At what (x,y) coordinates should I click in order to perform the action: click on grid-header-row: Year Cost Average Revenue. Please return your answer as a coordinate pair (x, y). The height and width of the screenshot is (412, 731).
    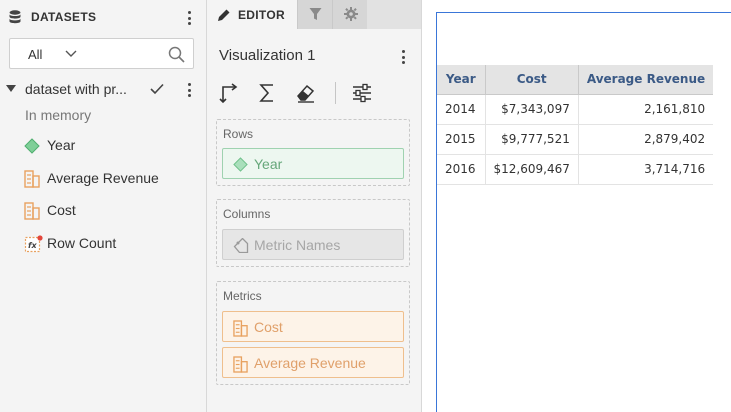
    Looking at the image, I should click on (575, 80).